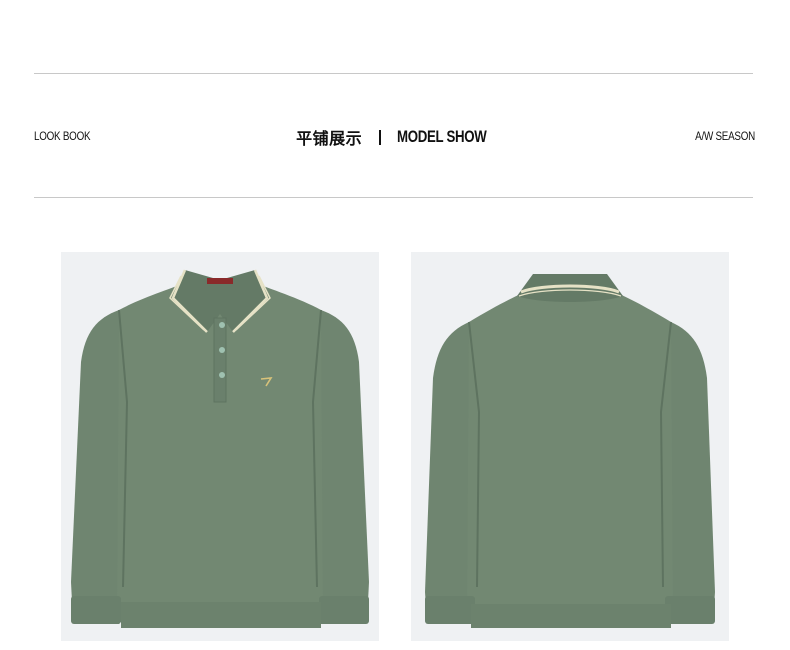  I want to click on bottom-divider, so click(393, 197).